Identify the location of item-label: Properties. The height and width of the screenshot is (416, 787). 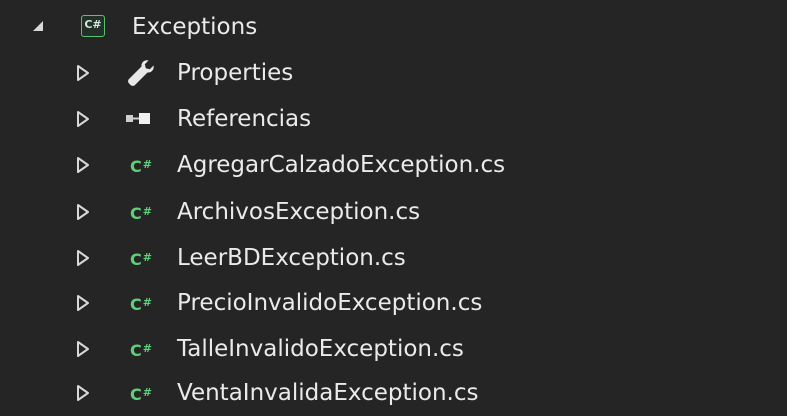
(235, 73).